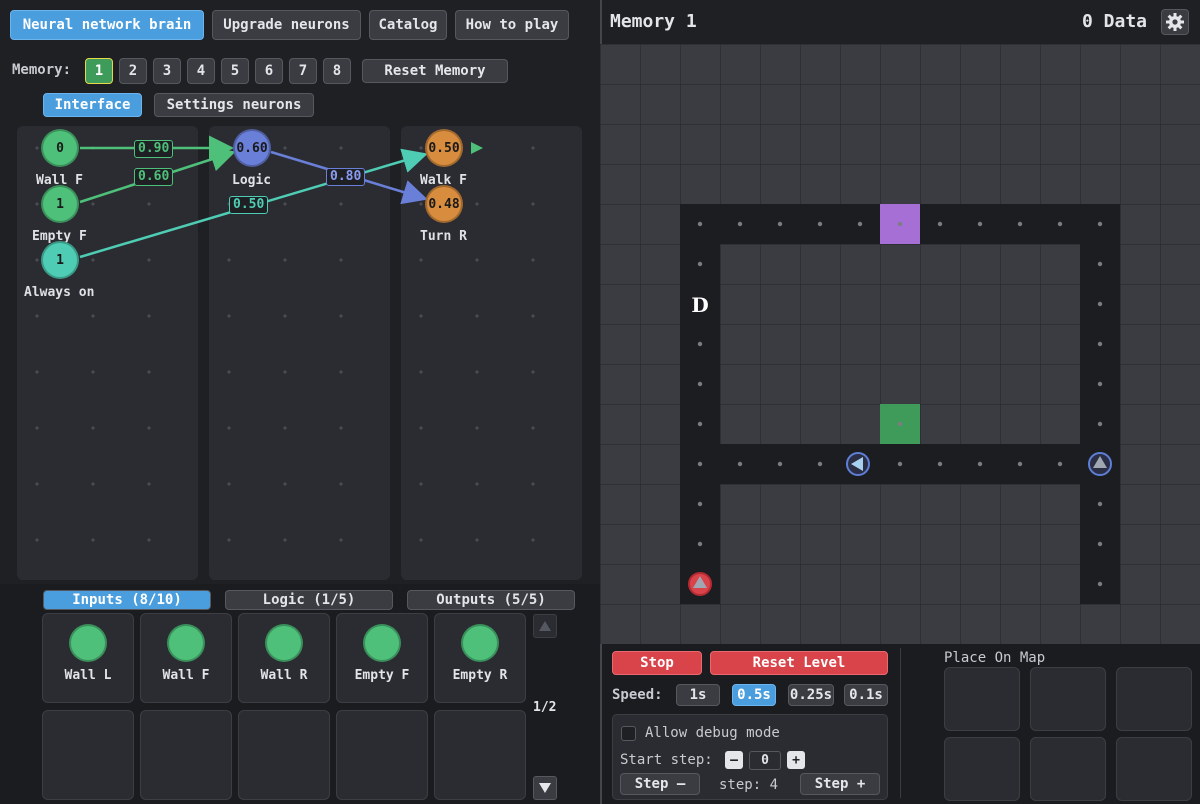 The width and height of the screenshot is (1200, 804). What do you see at coordinates (154, 149) in the screenshot?
I see `weight-label: 0.90` at bounding box center [154, 149].